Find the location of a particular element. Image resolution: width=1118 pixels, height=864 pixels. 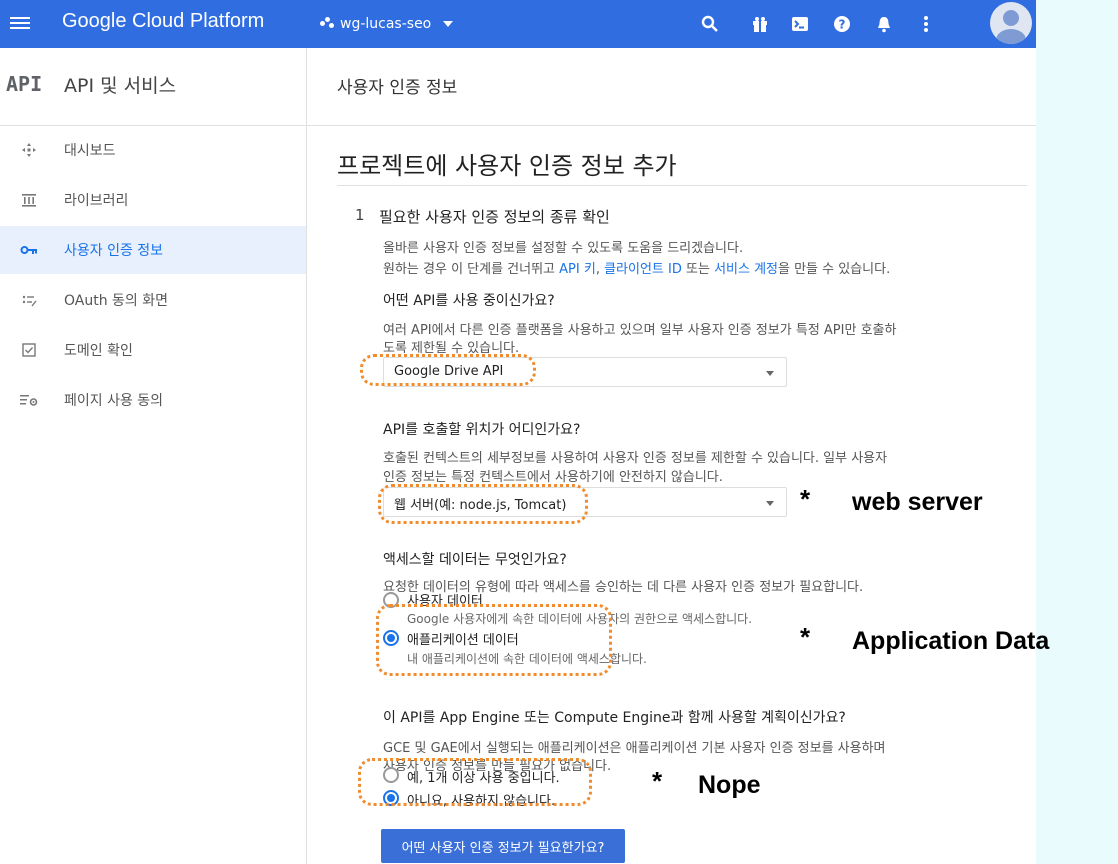

question-api-desc: 도록 제한될 수 있습니다. is located at coordinates (451, 348).